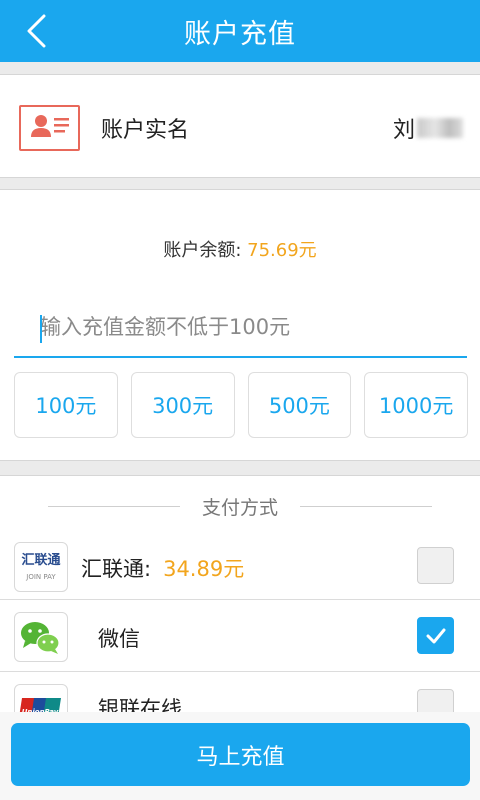 Image resolution: width=480 pixels, height=800 pixels. I want to click on huiliantong-logo-subtext: JOIN PAY, so click(40, 577).